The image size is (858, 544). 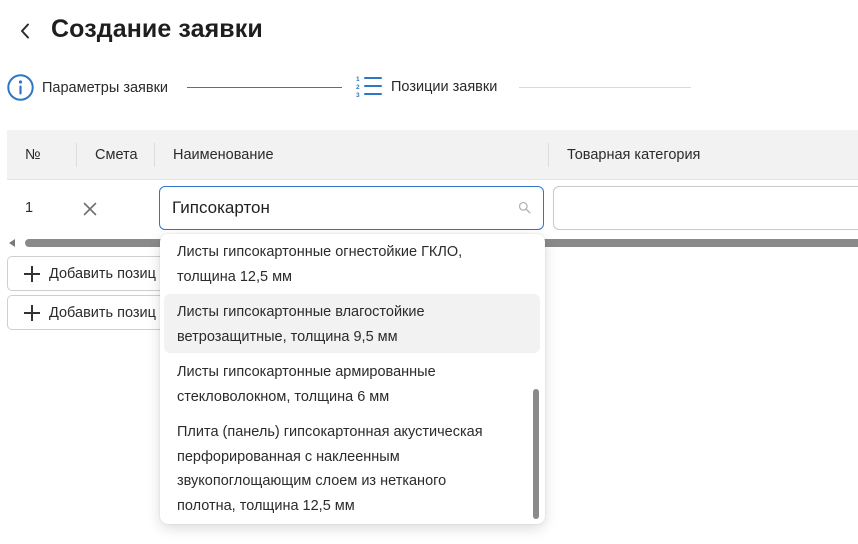 I want to click on svg-text: 2, so click(x=358, y=87).